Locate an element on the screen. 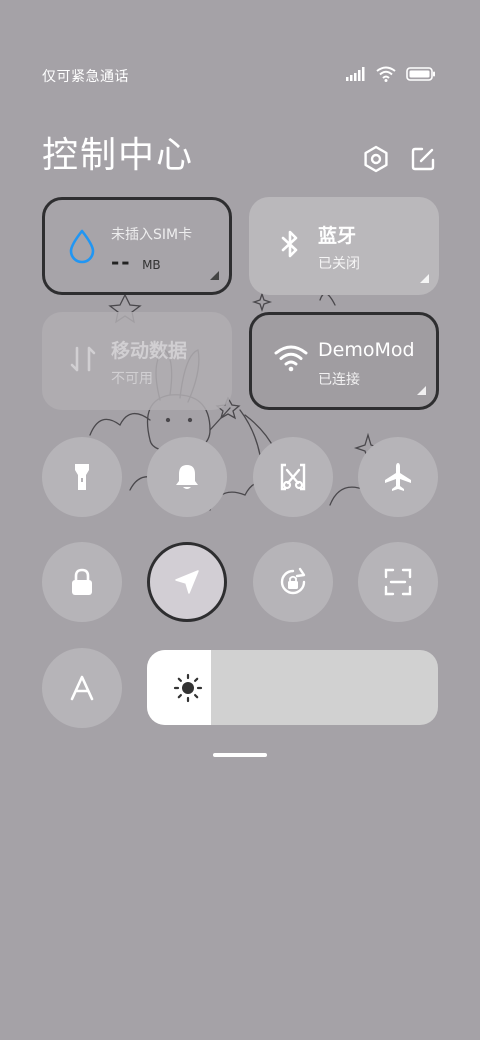 The width and height of the screenshot is (480, 1040). sim-data-usage: -- MB is located at coordinates (136, 262).